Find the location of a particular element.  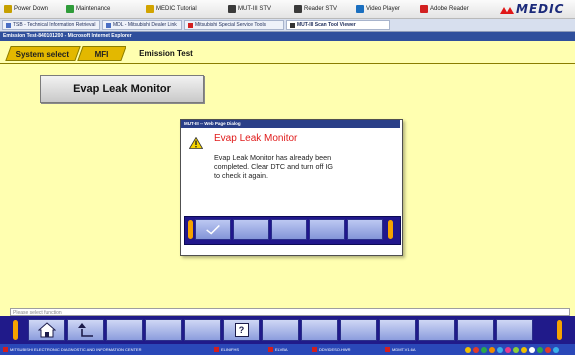

home-button is located at coordinates (46, 330).